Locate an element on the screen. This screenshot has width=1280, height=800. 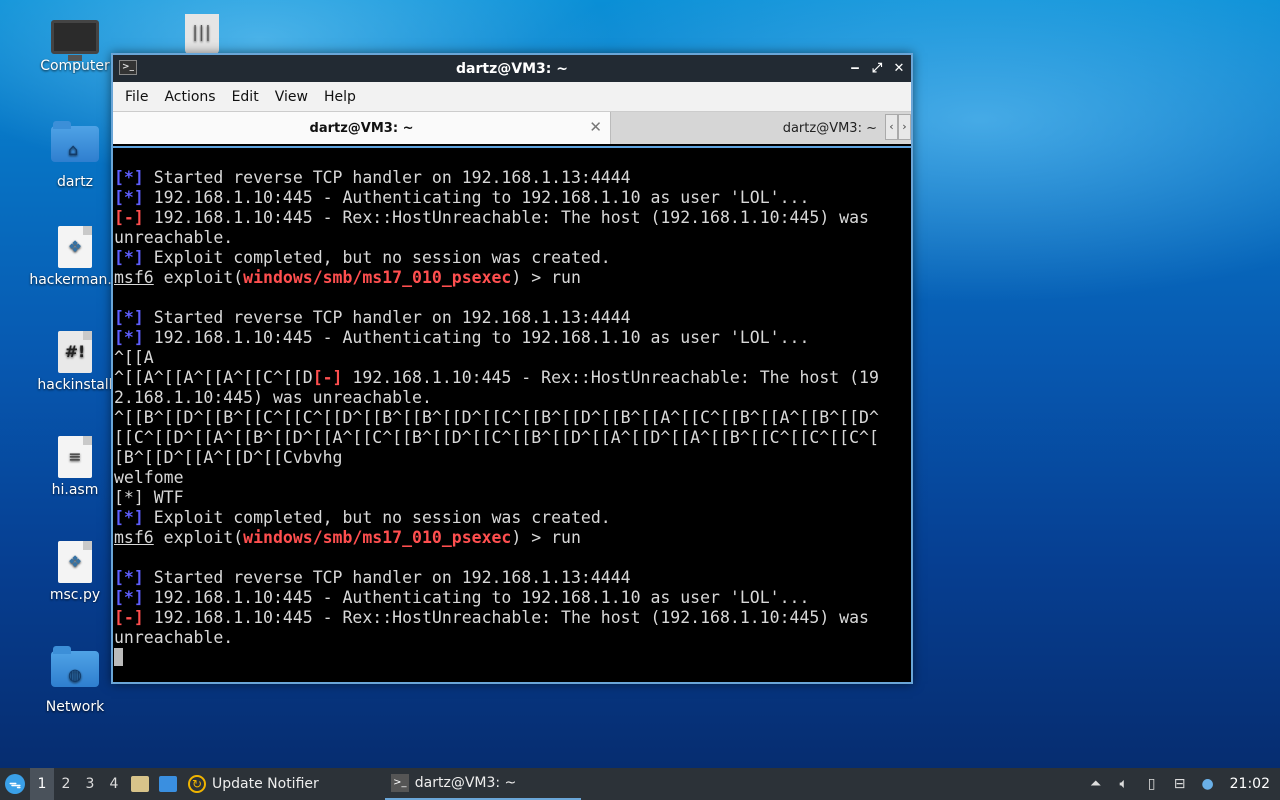
line-text: ^[[A^[[A^[[A^[[C^[[D is located at coordinates (213, 377).